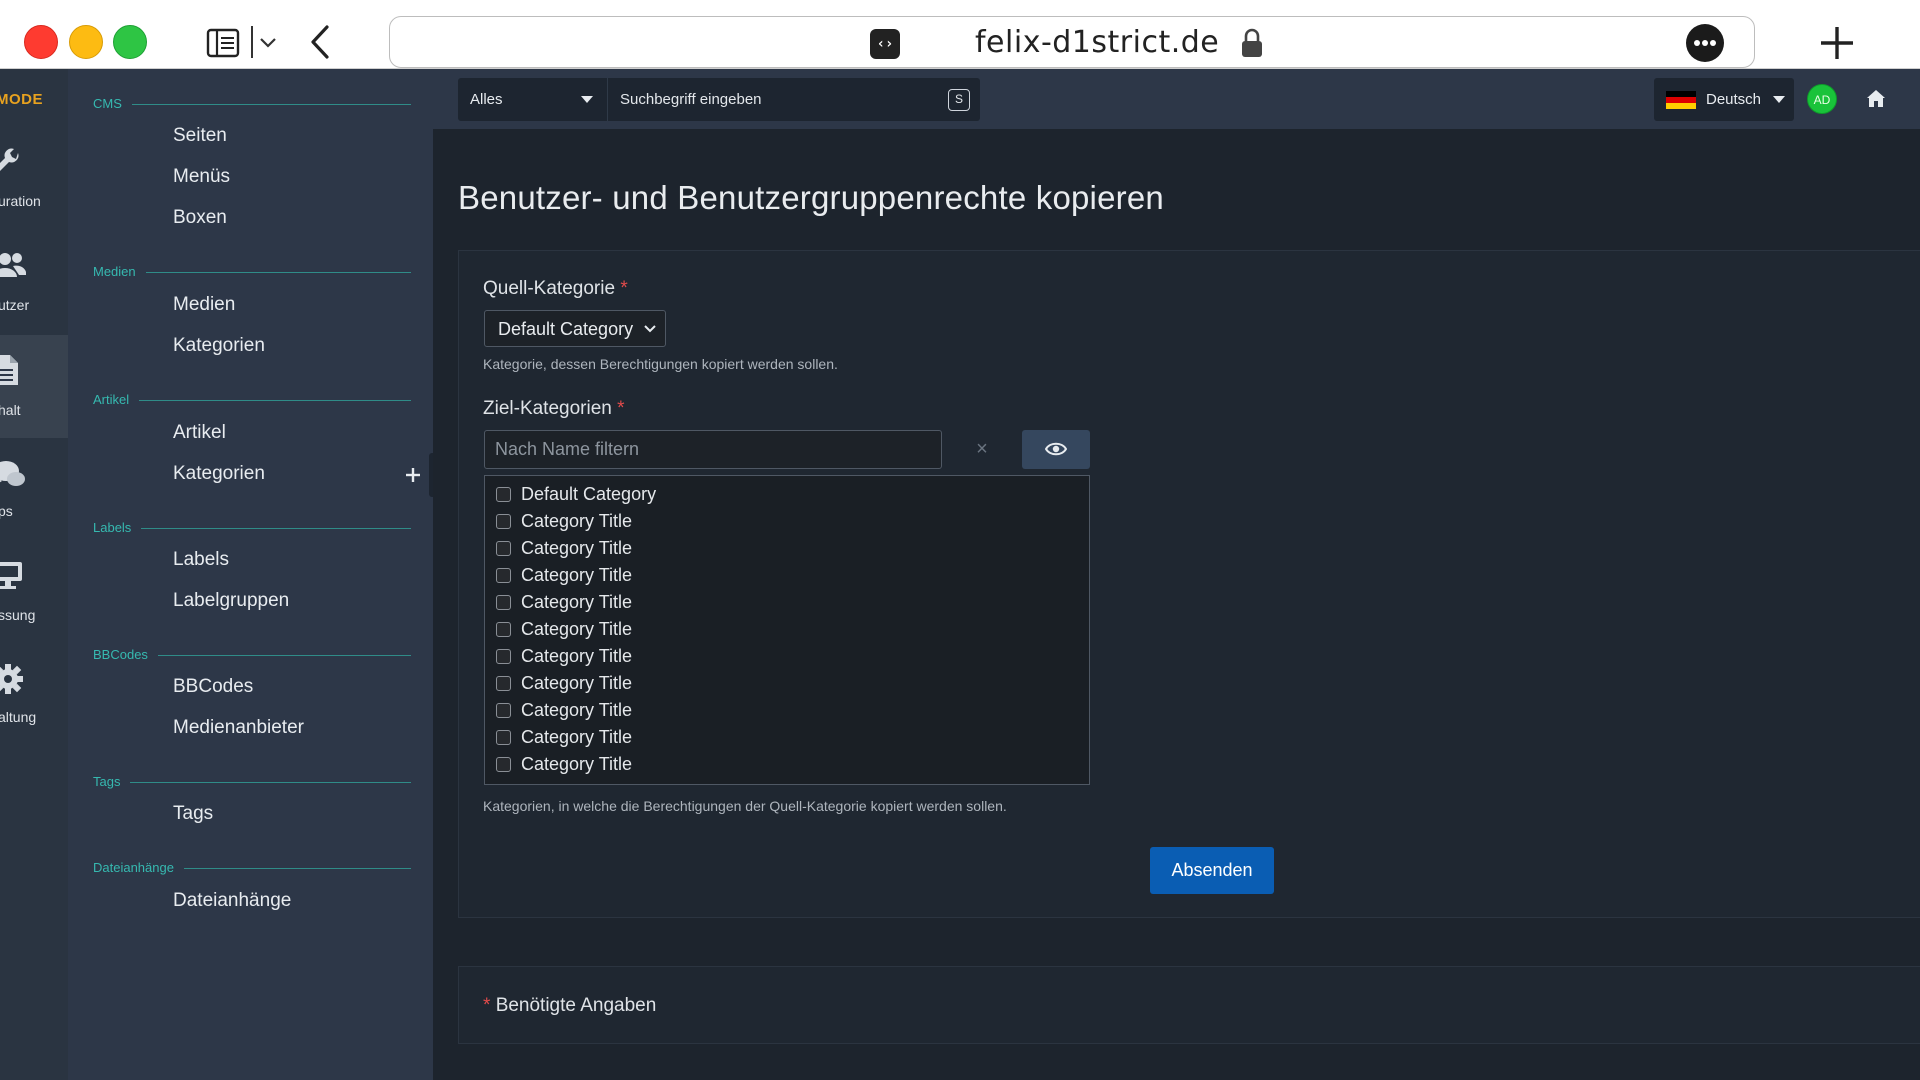 The image size is (1920, 1080). I want to click on language-select: Deutsch, so click(1724, 99).